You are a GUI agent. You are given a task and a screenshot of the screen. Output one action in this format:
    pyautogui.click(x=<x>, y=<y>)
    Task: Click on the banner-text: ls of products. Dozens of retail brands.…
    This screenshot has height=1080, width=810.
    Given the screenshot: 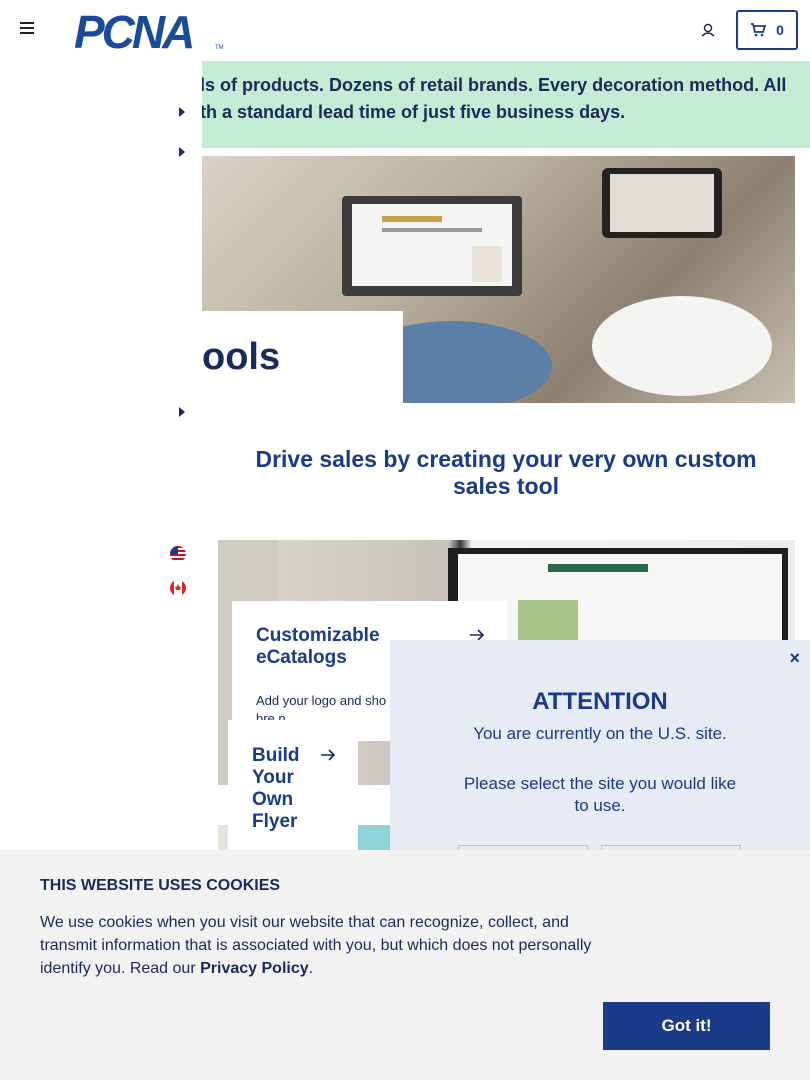 What is the action you would take?
    pyautogui.click(x=500, y=99)
    